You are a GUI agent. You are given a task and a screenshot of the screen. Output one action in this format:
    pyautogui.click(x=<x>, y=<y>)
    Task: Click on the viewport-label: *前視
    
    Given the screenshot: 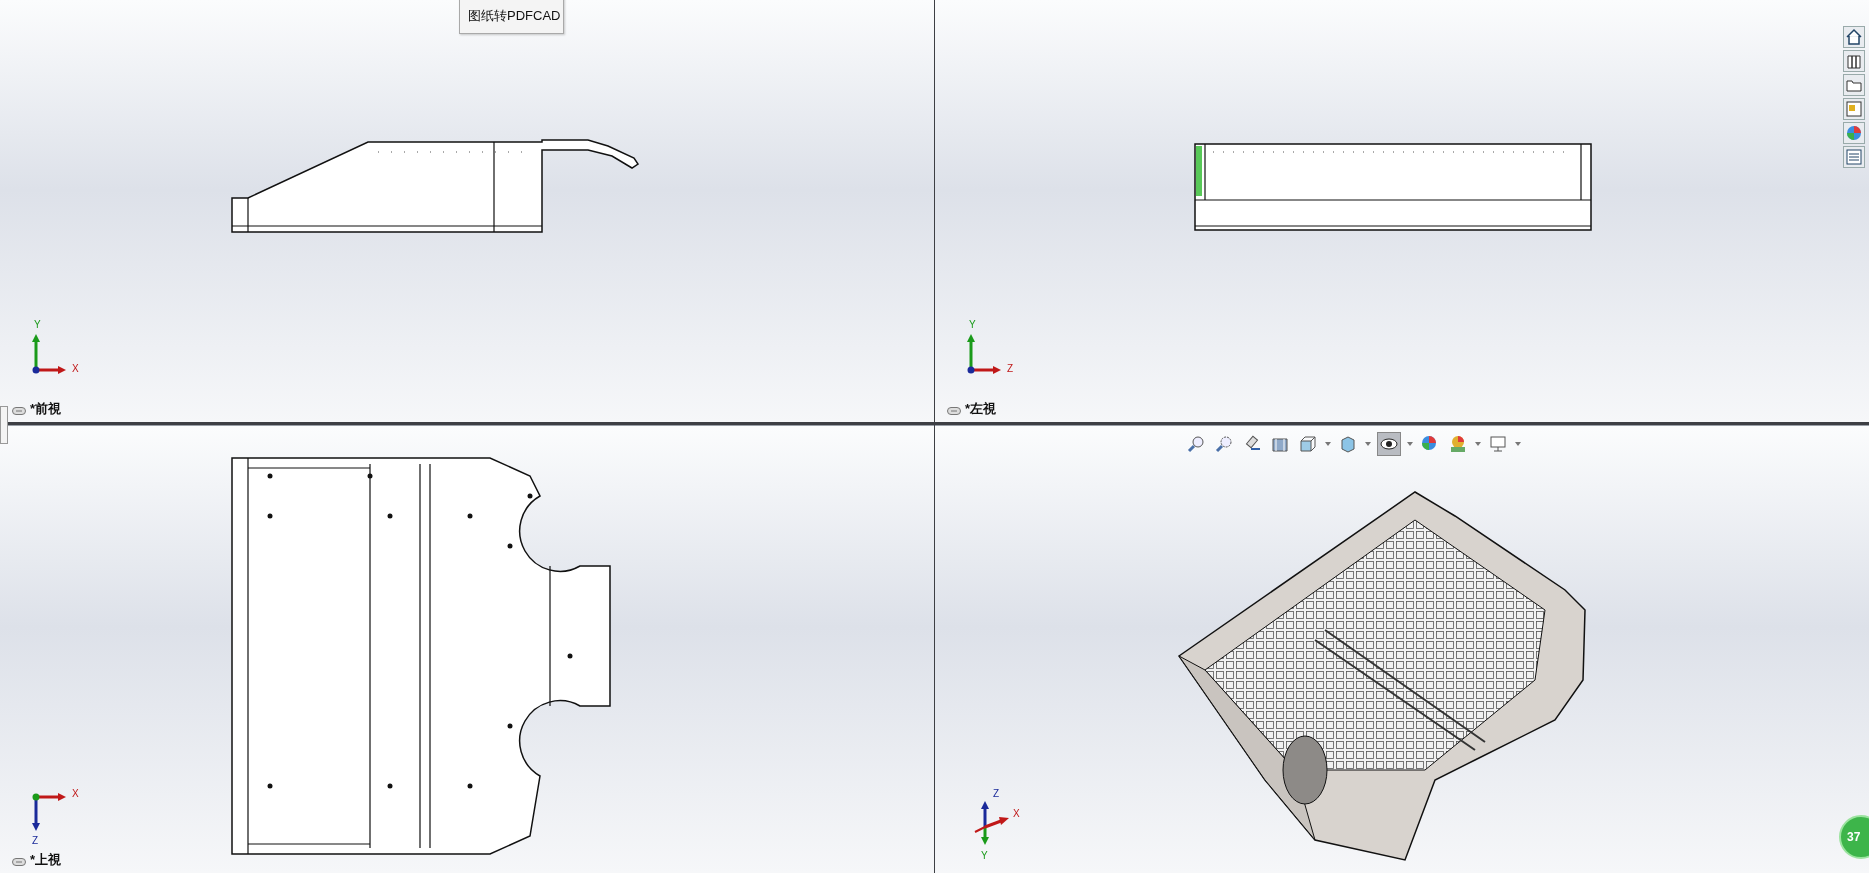 What is the action you would take?
    pyautogui.click(x=46, y=409)
    